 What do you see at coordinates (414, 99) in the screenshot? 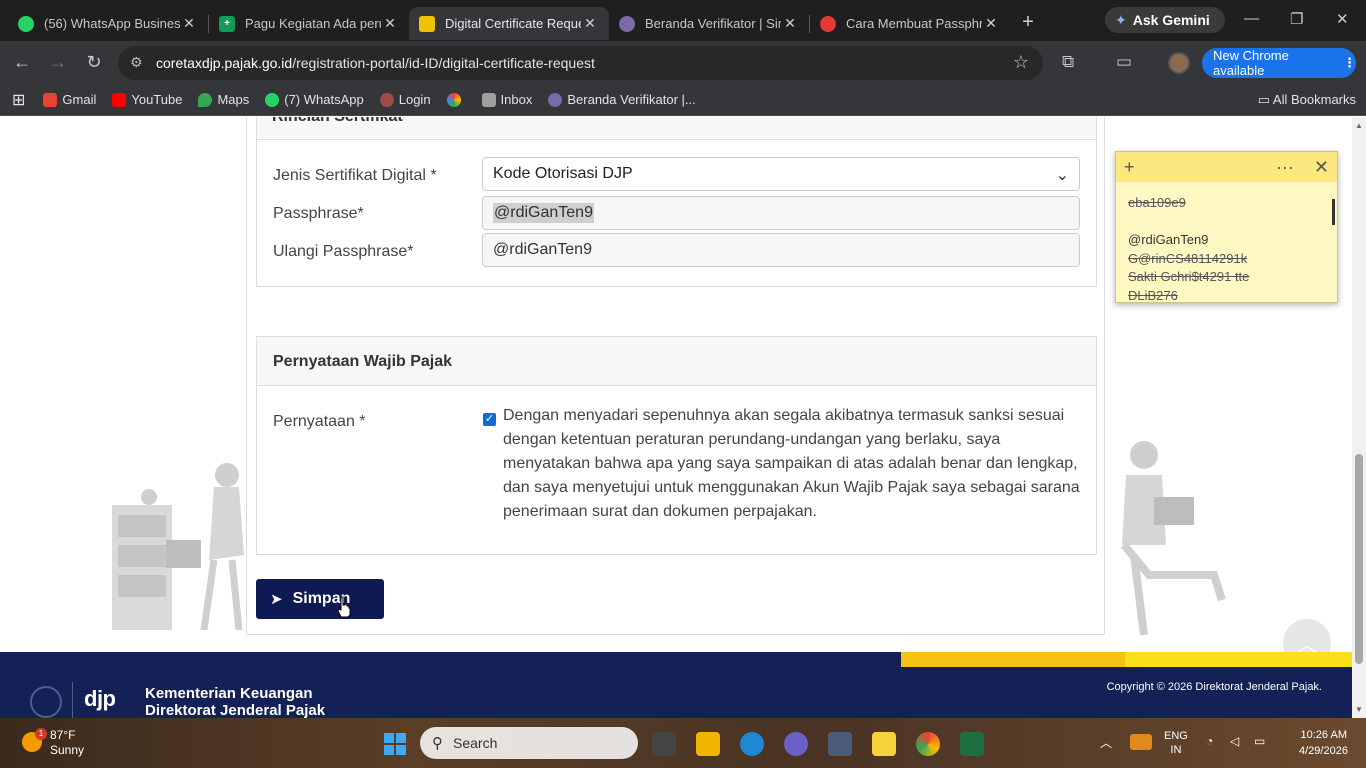
I see `bookmark-label: Login` at bounding box center [414, 99].